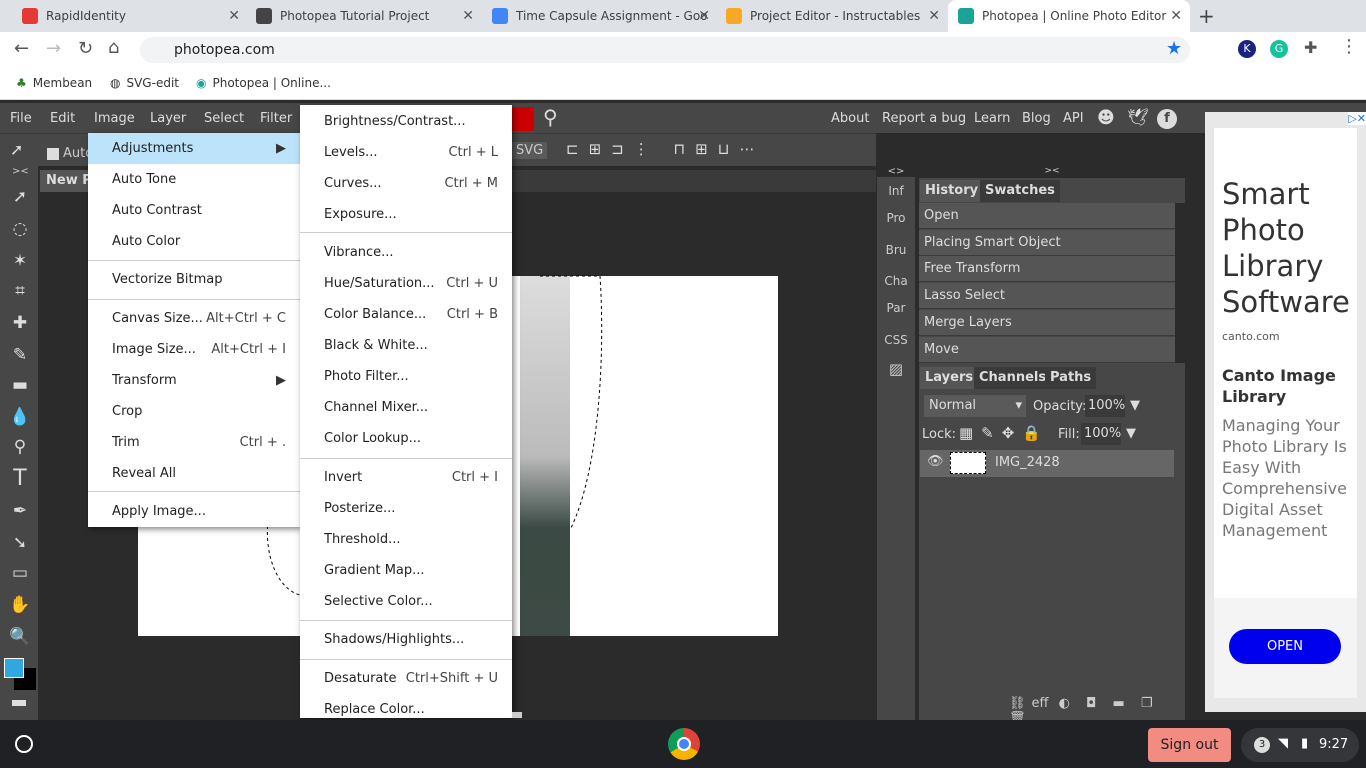 The height and width of the screenshot is (768, 1366). What do you see at coordinates (20, 355) in the screenshot?
I see `brush-tool-icon: ✎` at bounding box center [20, 355].